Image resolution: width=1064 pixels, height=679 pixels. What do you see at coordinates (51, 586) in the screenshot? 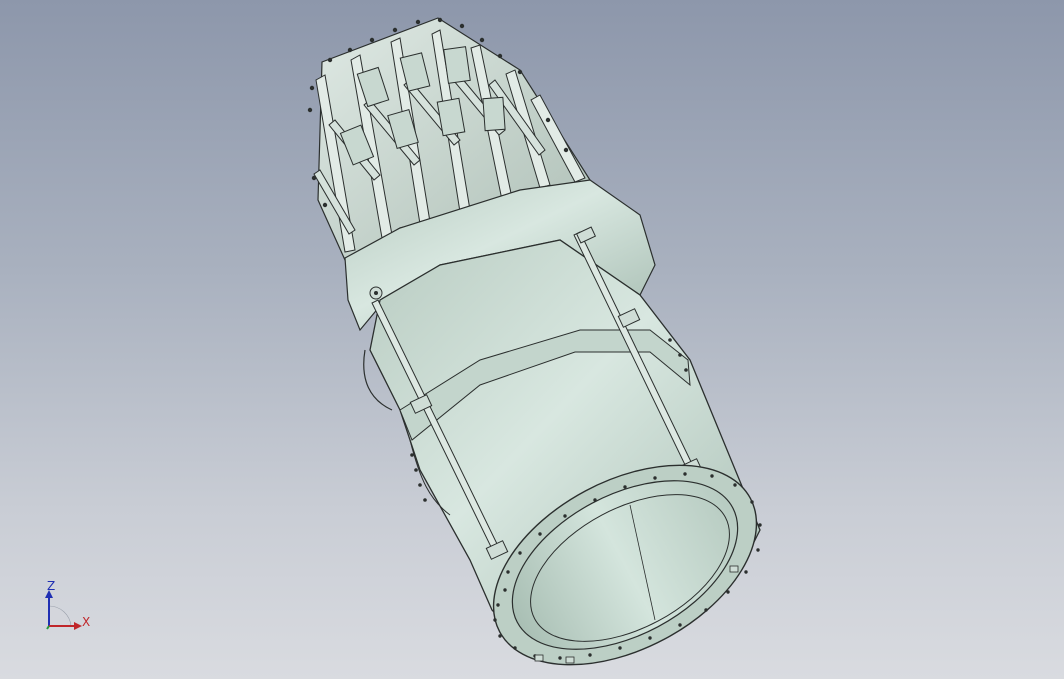
I see `z-axis-label: Z` at bounding box center [51, 586].